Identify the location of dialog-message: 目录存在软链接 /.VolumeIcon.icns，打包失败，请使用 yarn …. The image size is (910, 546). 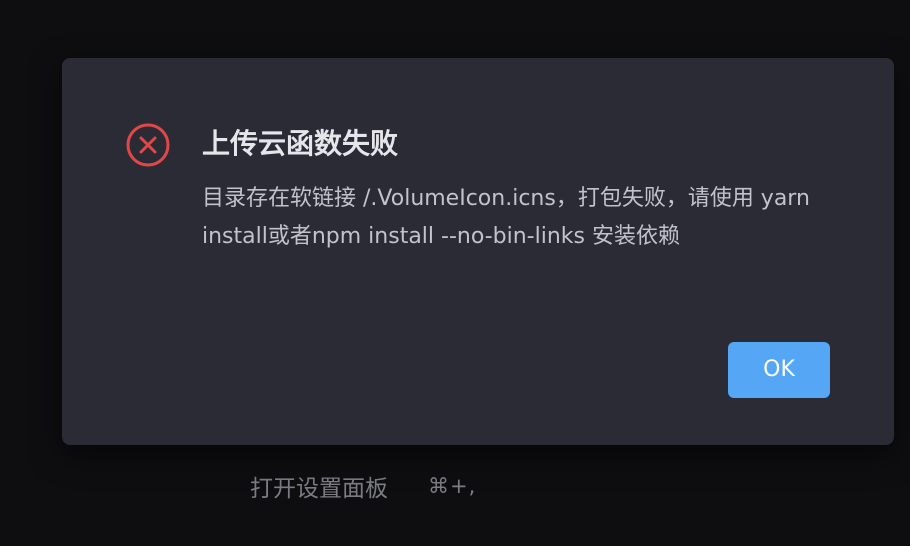
(506, 217).